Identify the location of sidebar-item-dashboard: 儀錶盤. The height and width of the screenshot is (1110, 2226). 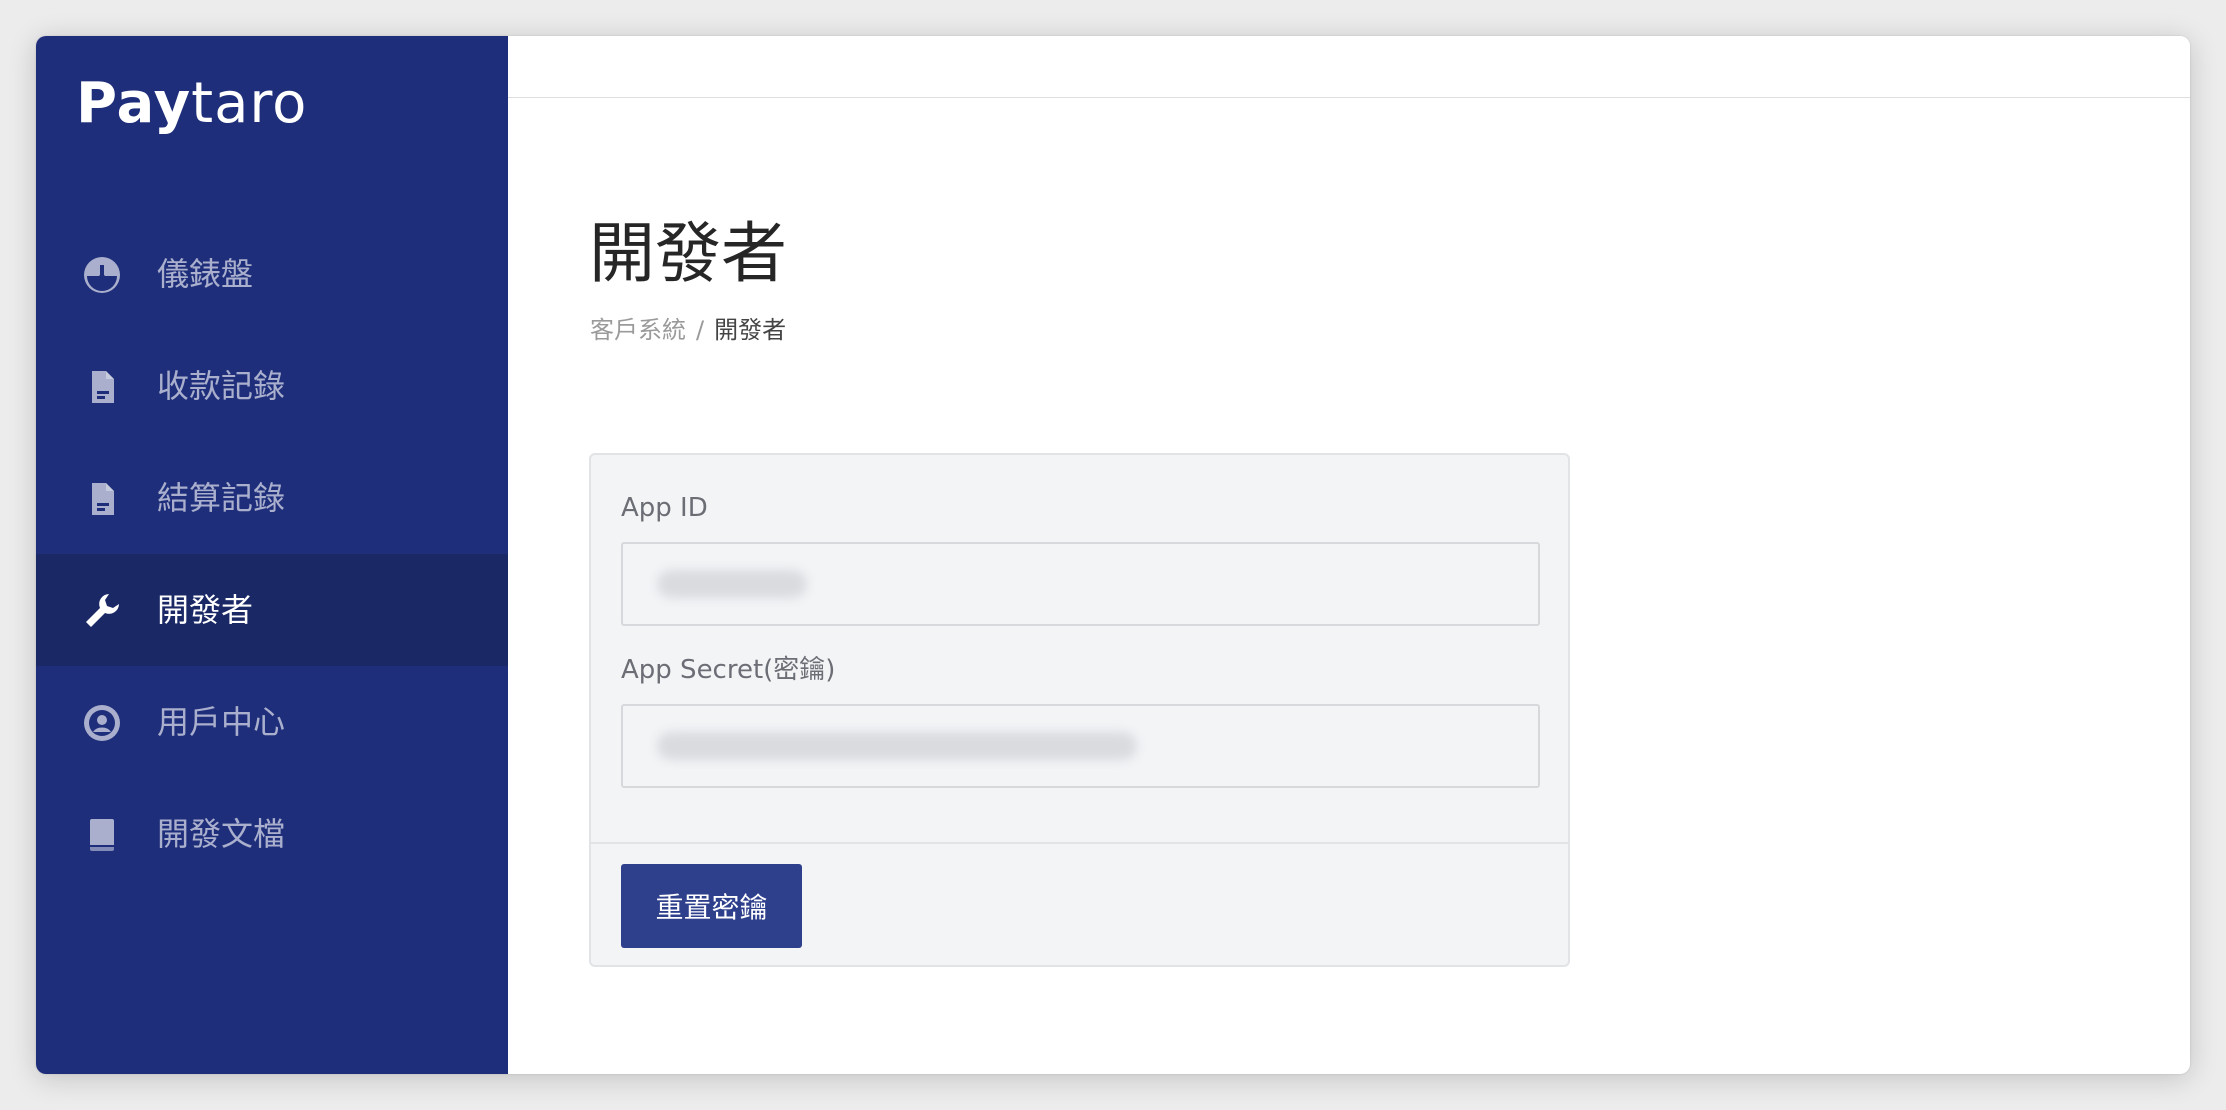
(272, 274).